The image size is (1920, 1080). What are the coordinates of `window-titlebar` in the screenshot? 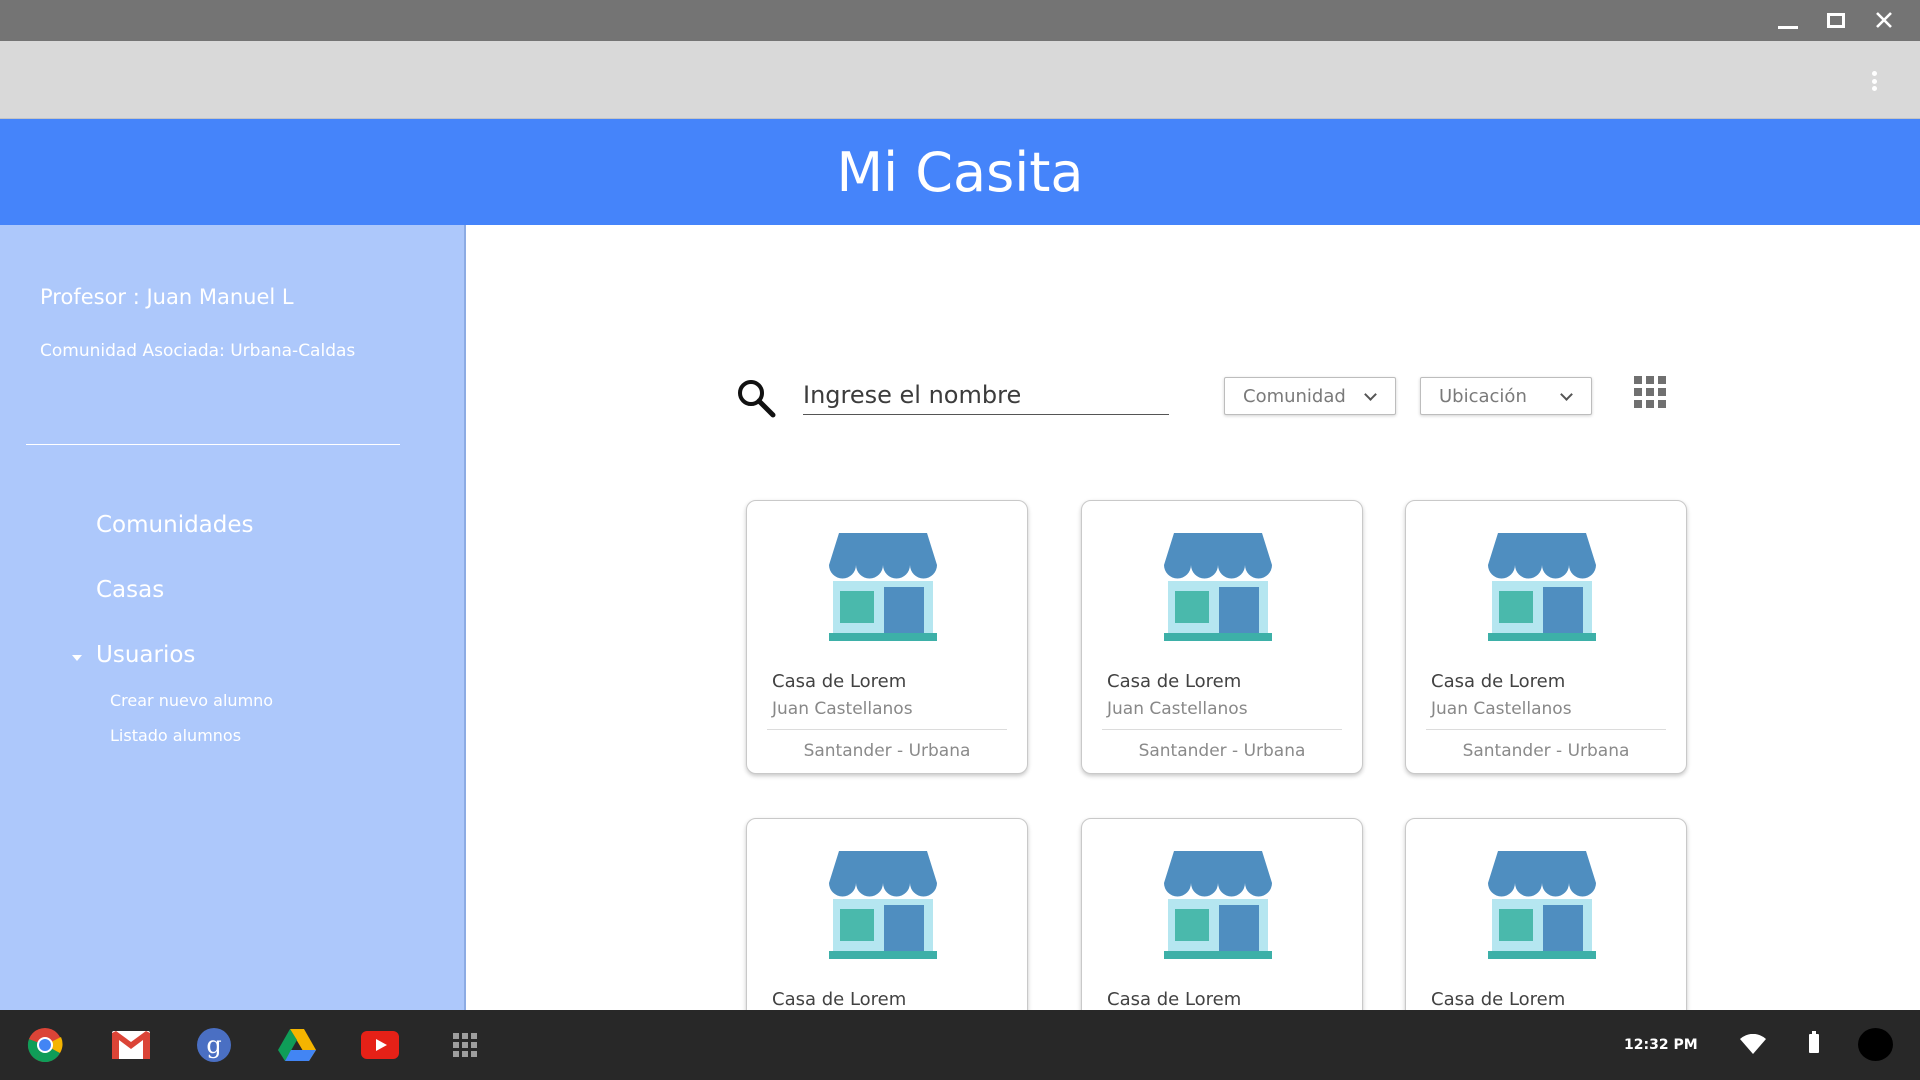 It's located at (960, 20).